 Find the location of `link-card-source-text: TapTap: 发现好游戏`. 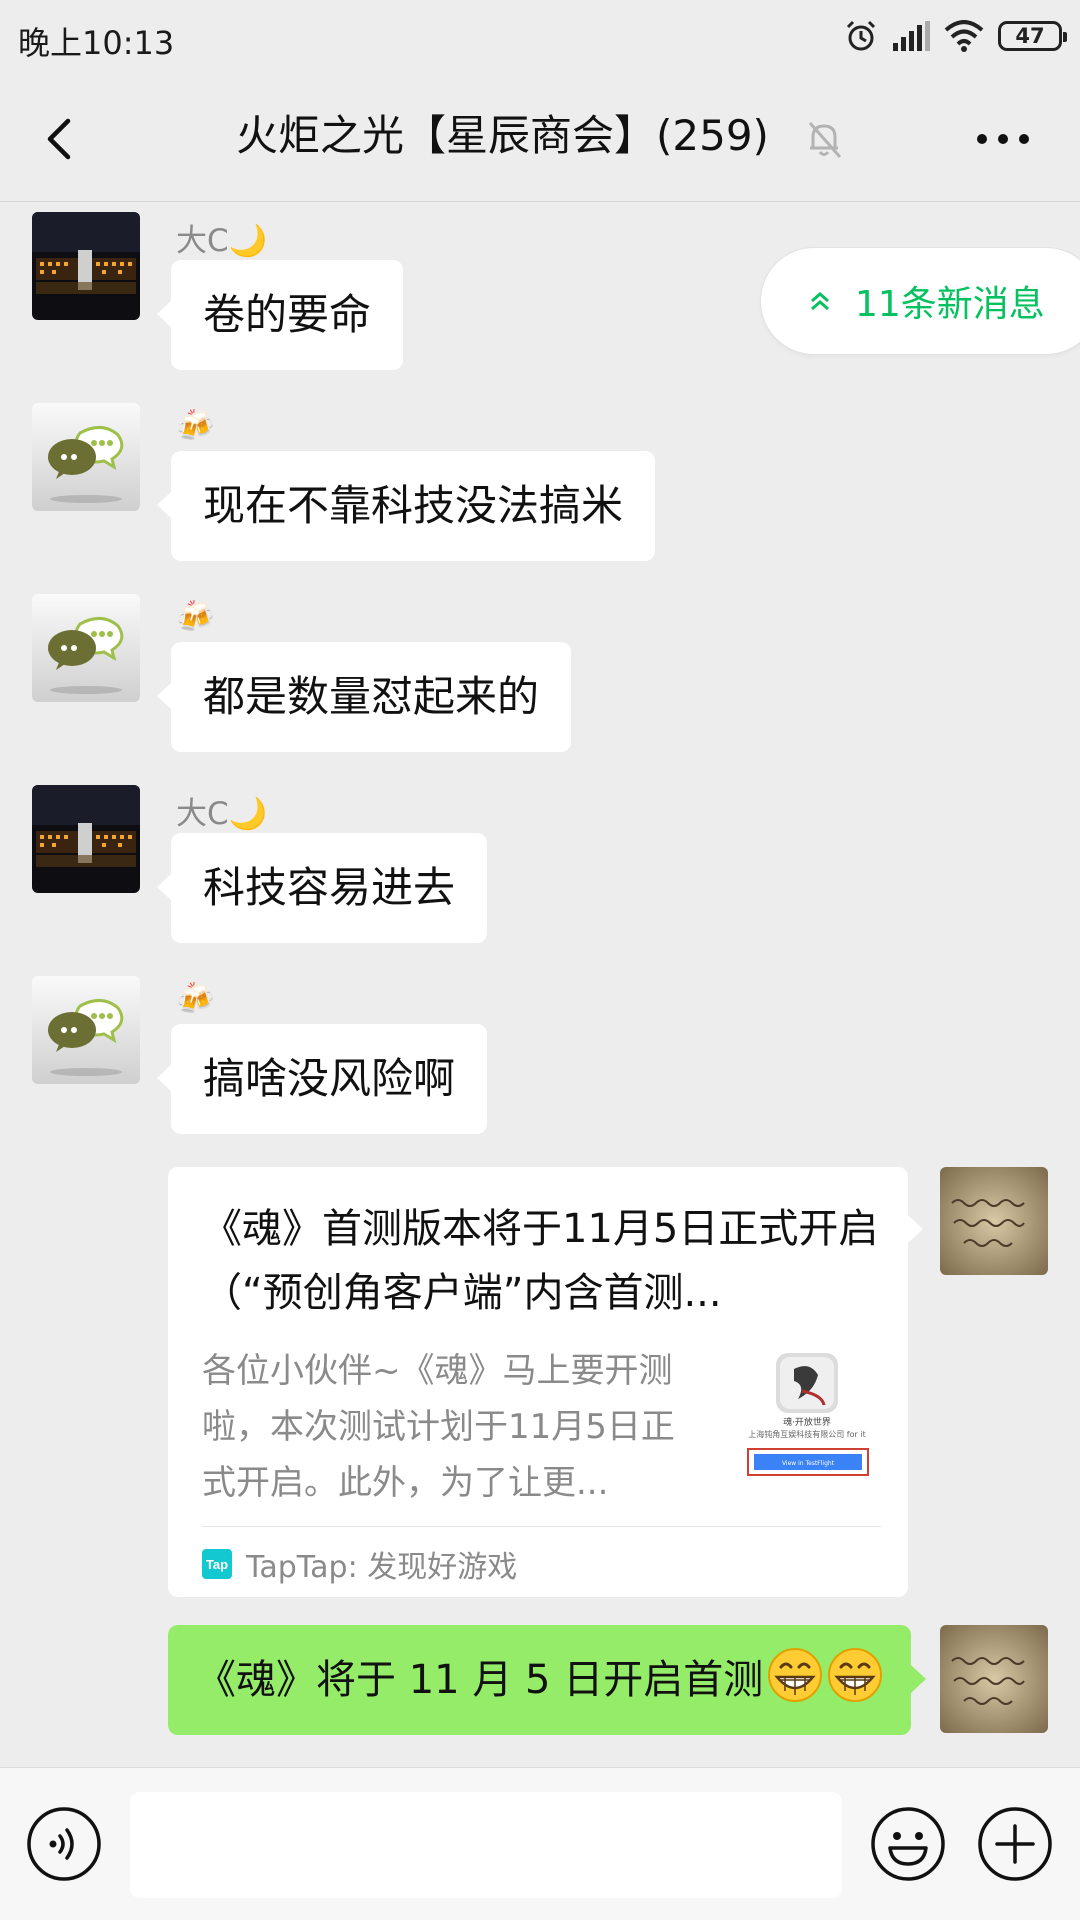

link-card-source-text: TapTap: 发现好游戏 is located at coordinates (382, 1567).